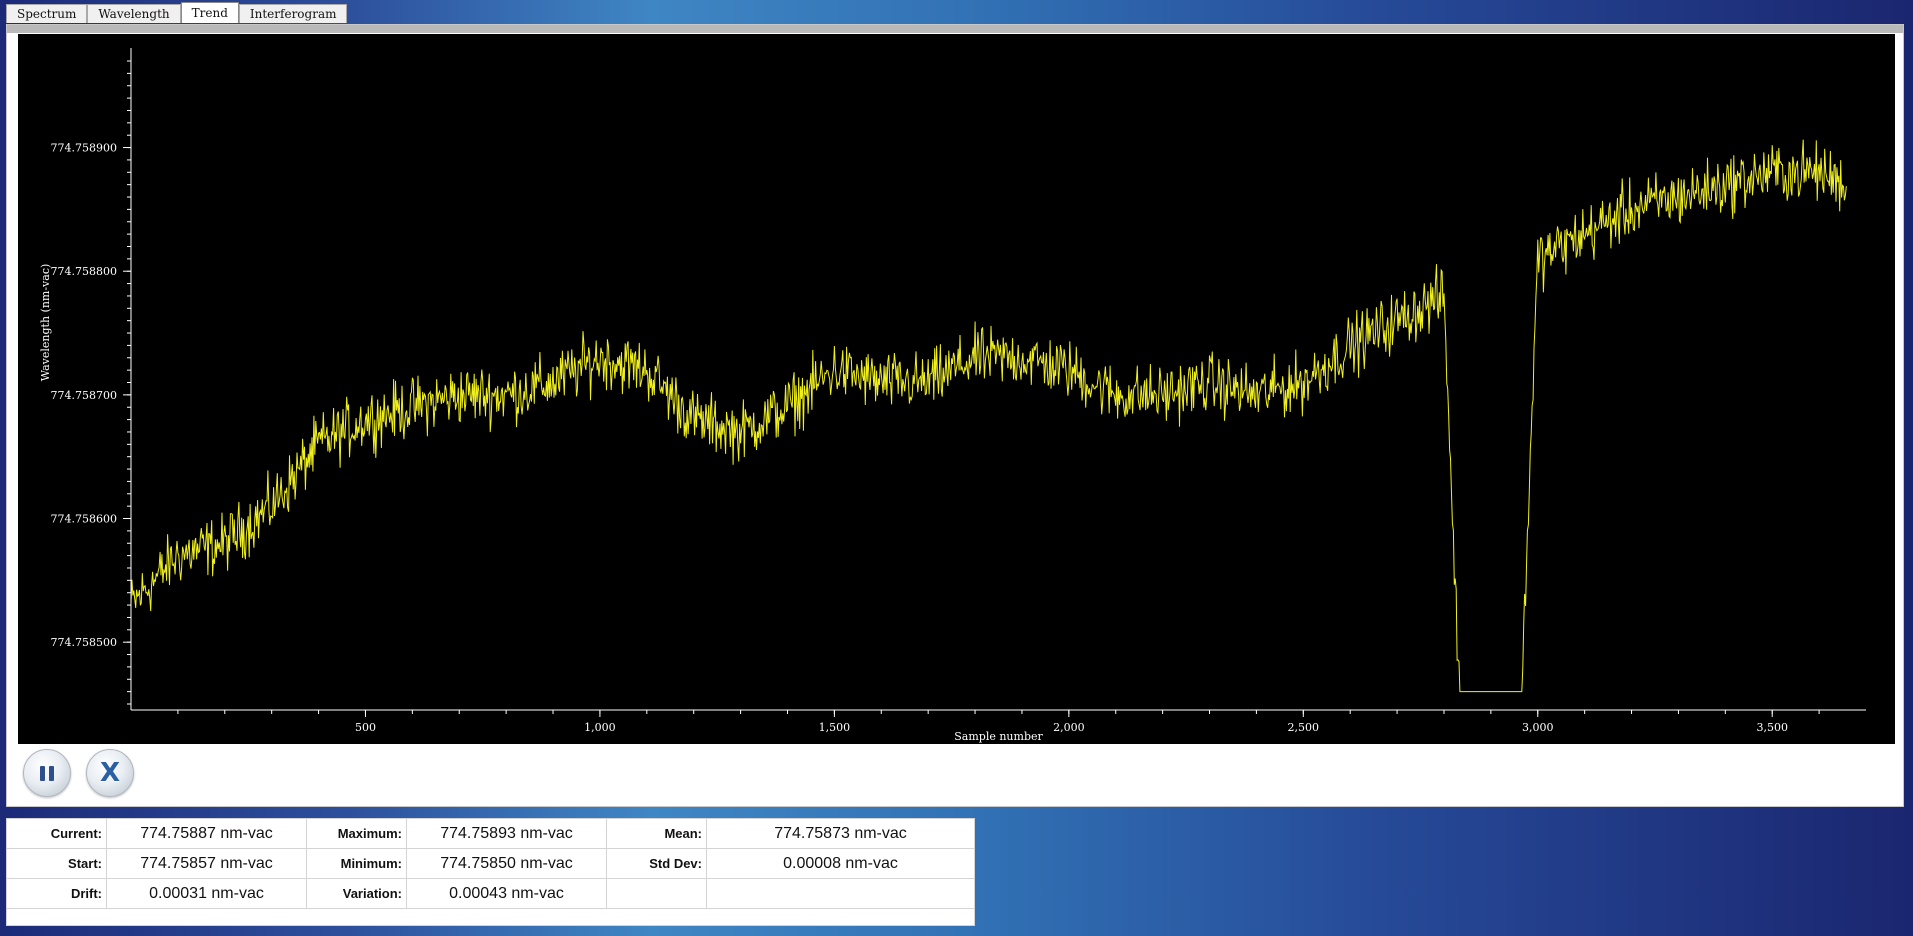 The height and width of the screenshot is (936, 1913). What do you see at coordinates (840, 833) in the screenshot?
I see `mean-value: 774.75873 nm-vac` at bounding box center [840, 833].